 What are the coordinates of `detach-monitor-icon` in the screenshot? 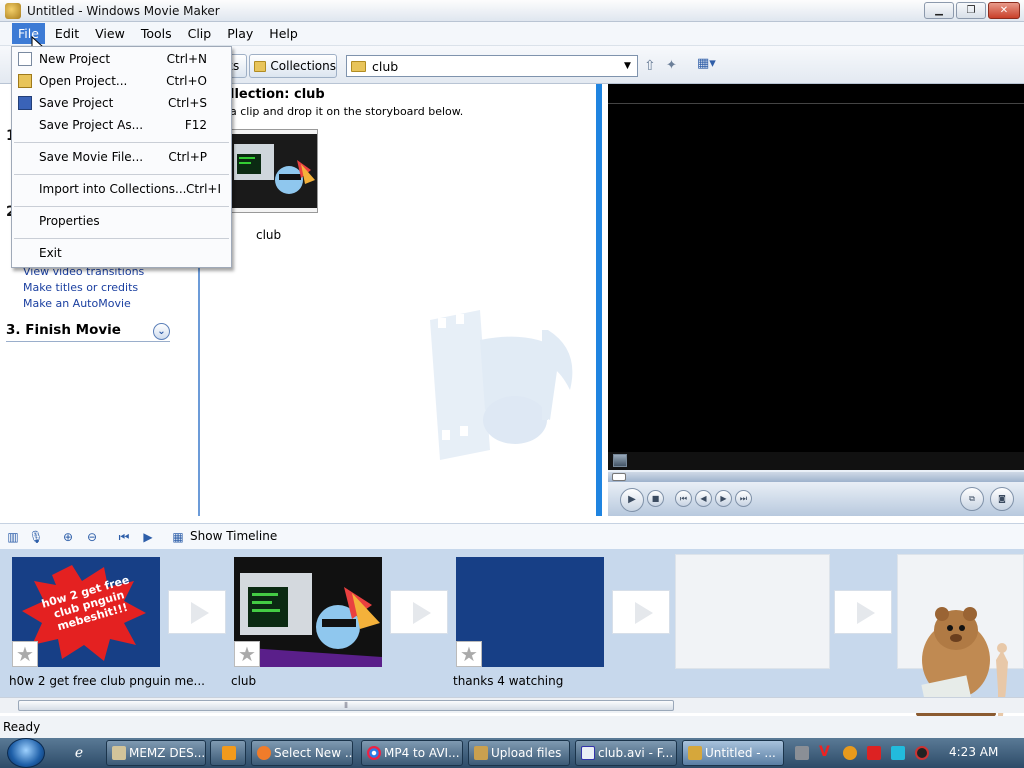 It's located at (620, 460).